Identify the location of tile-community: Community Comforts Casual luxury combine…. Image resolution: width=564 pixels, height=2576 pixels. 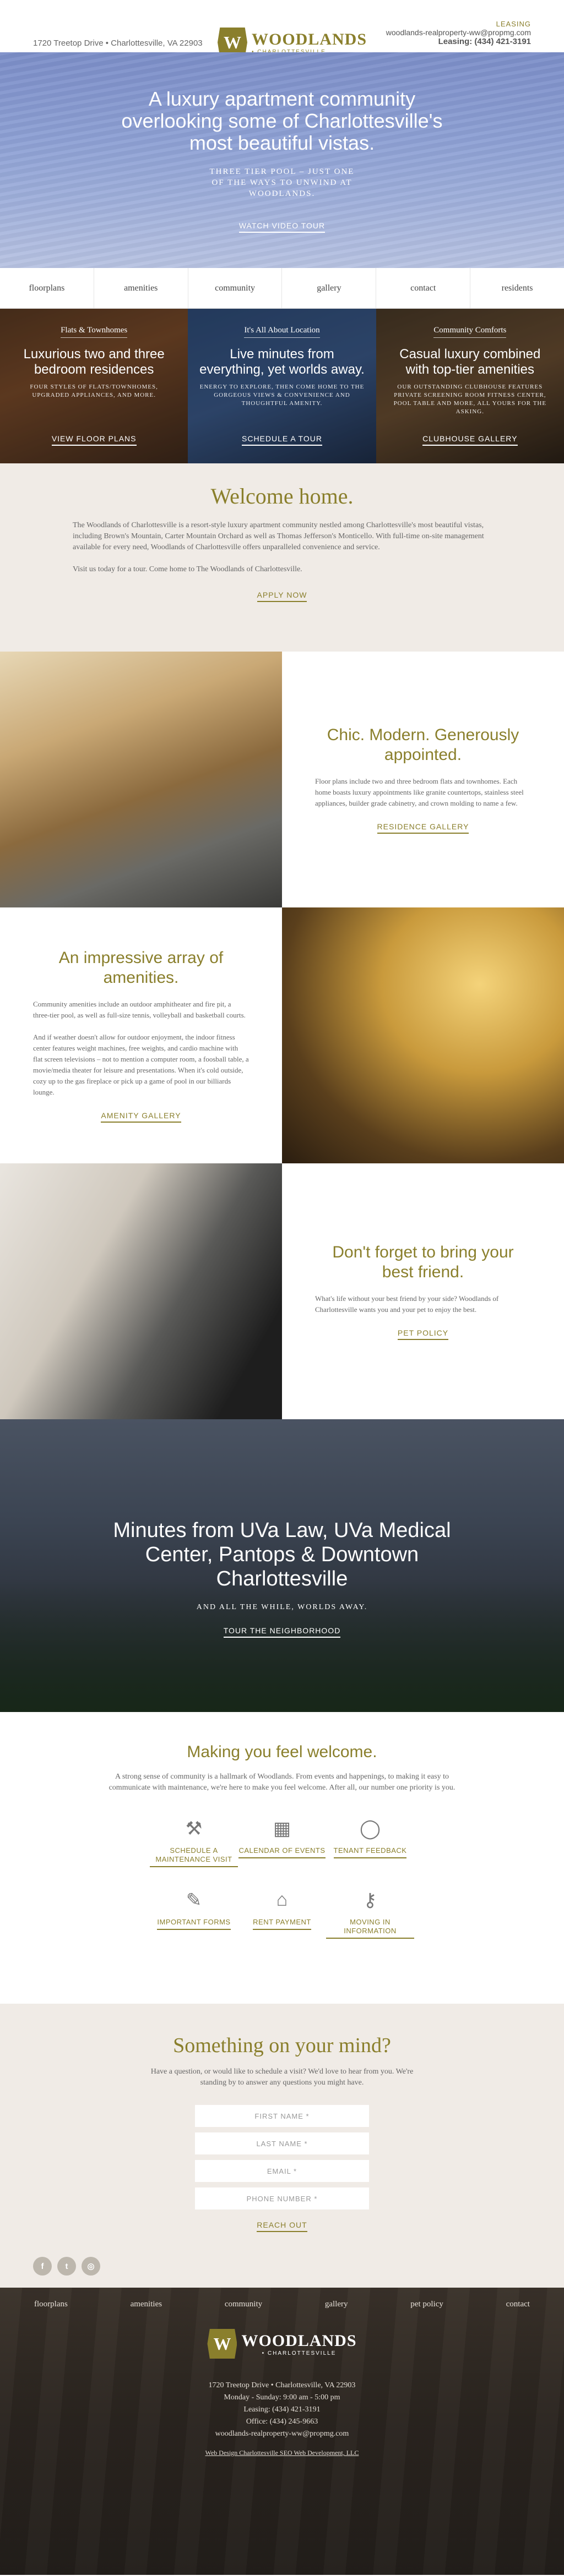
(470, 386).